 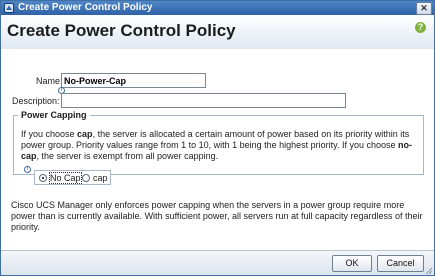 I want to click on close-icon: ✕, so click(x=424, y=8).